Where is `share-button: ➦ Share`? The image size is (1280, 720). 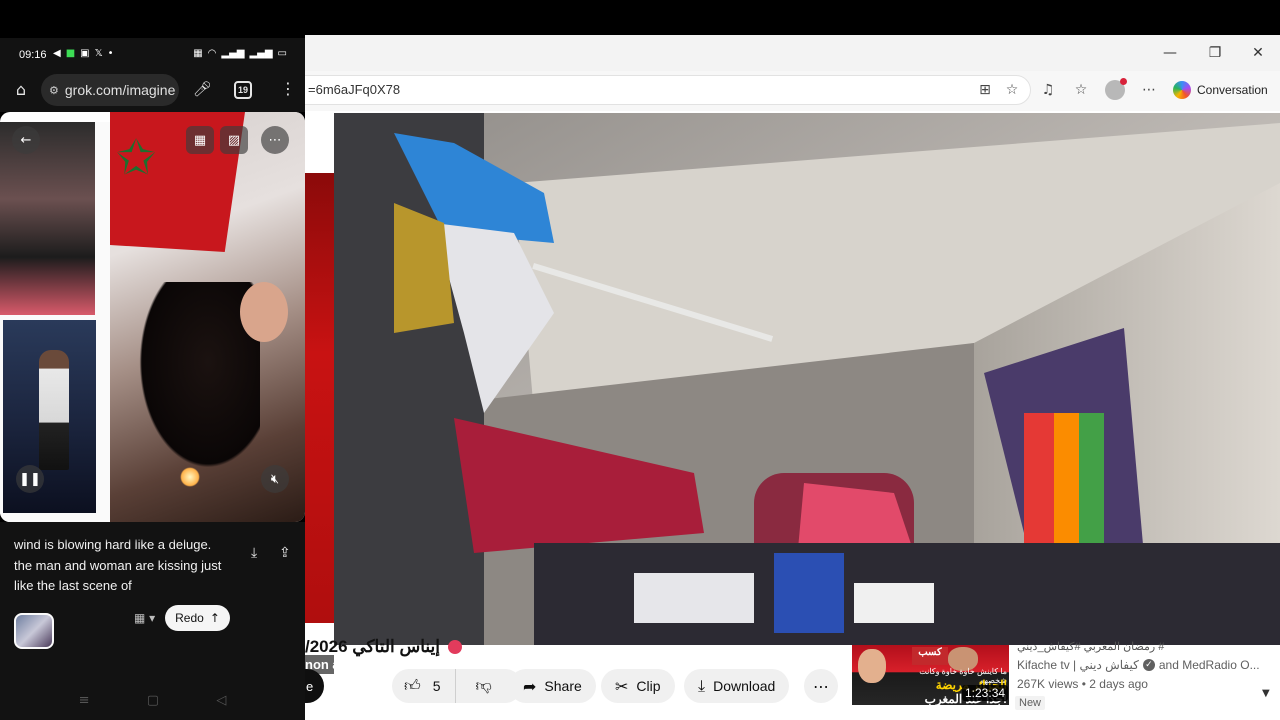 share-button: ➦ Share is located at coordinates (552, 686).